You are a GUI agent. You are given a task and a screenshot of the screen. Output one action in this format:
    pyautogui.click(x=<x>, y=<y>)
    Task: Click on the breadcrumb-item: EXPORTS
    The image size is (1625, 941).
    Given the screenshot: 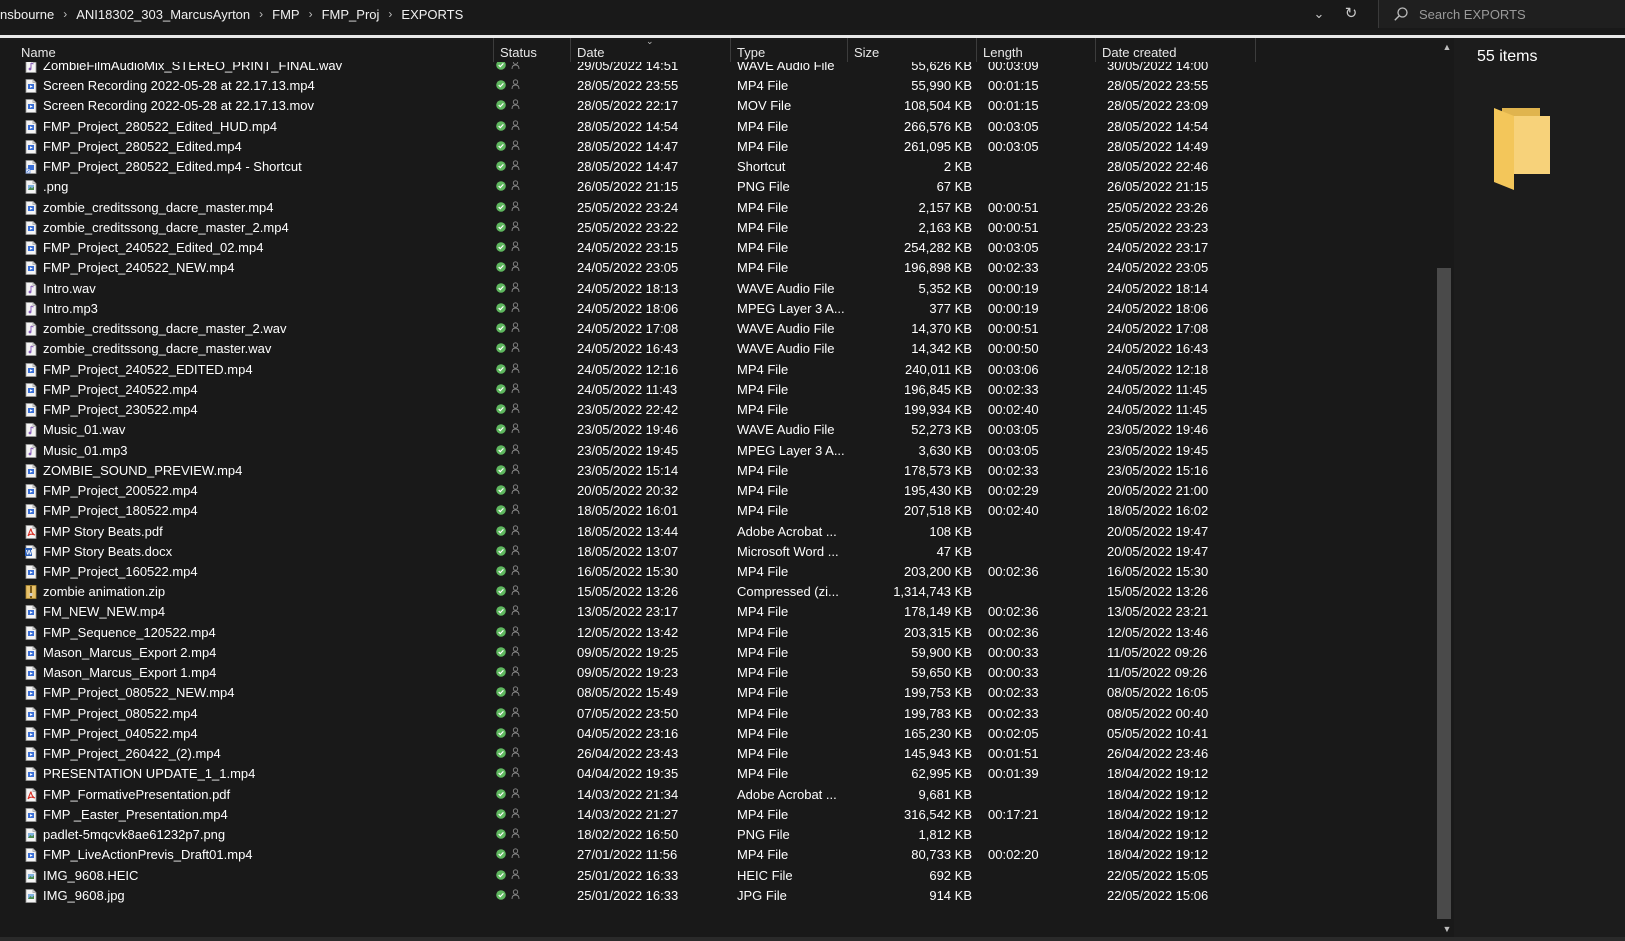 What is the action you would take?
    pyautogui.click(x=432, y=14)
    